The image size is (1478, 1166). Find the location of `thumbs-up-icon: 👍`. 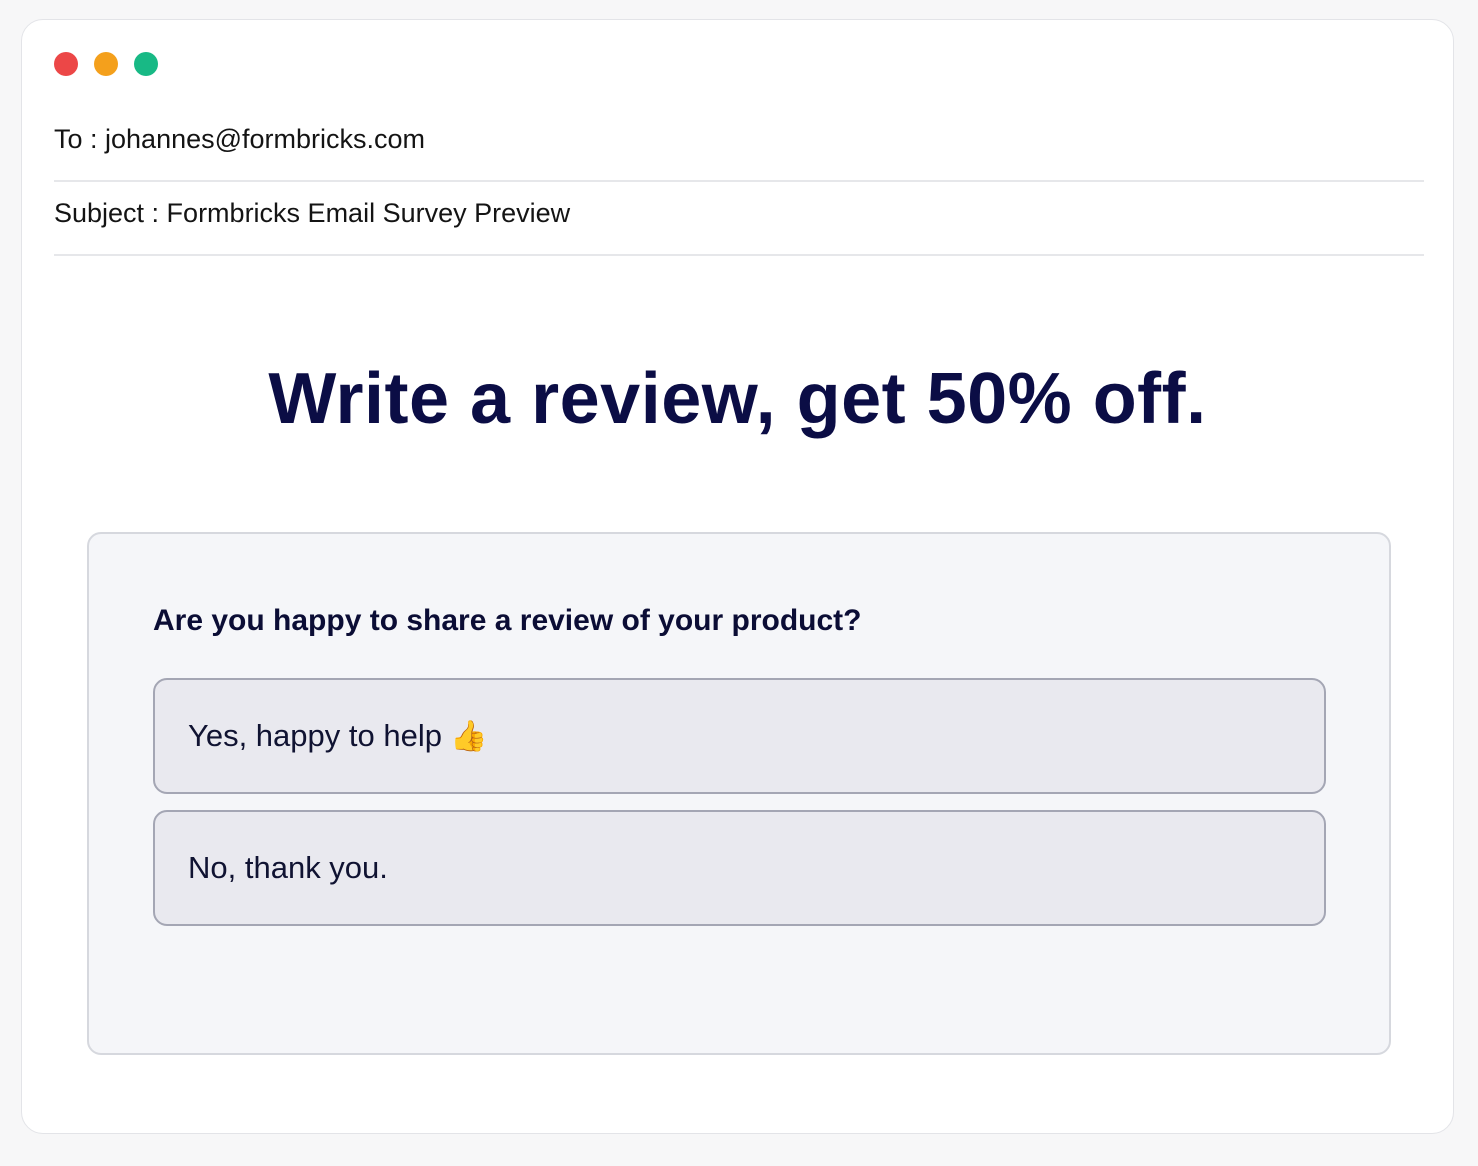

thumbs-up-icon: 👍 is located at coordinates (468, 736).